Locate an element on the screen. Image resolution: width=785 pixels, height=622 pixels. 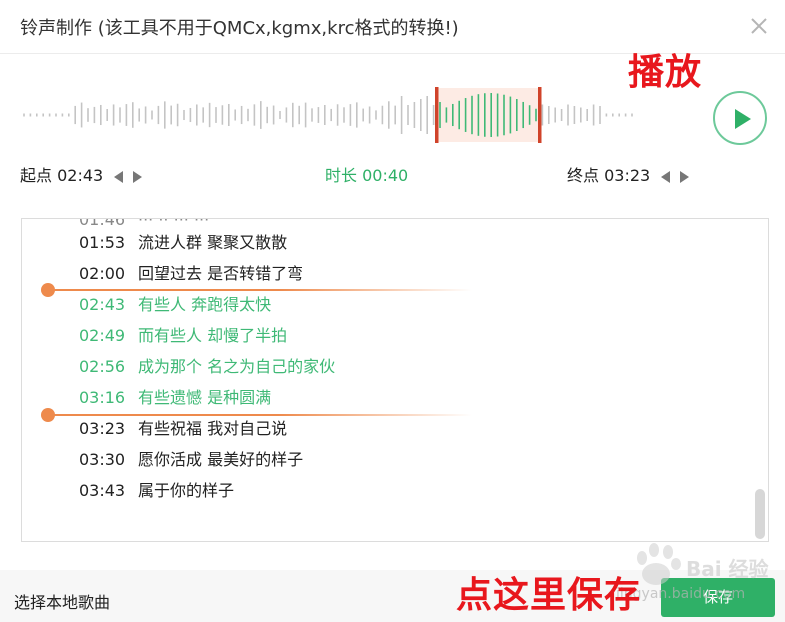
lyric-row: 03:23 有些祝福 我对自己说 is located at coordinates (183, 429).